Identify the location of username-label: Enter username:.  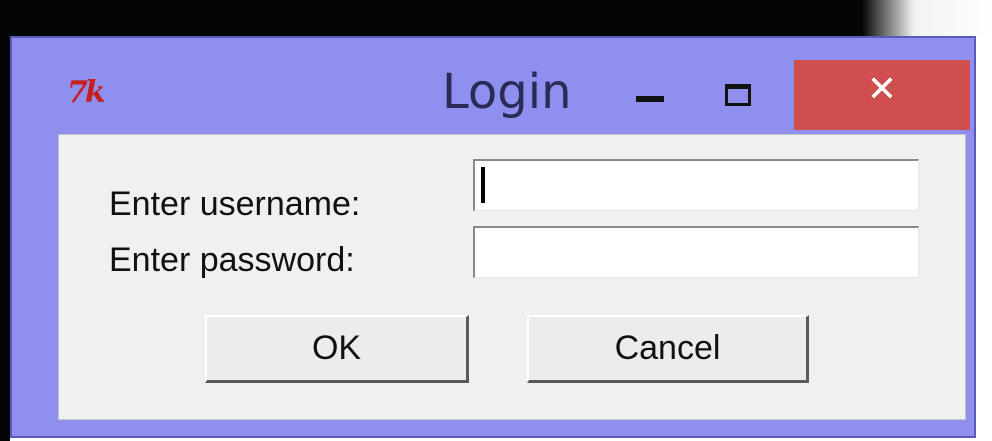
(235, 204).